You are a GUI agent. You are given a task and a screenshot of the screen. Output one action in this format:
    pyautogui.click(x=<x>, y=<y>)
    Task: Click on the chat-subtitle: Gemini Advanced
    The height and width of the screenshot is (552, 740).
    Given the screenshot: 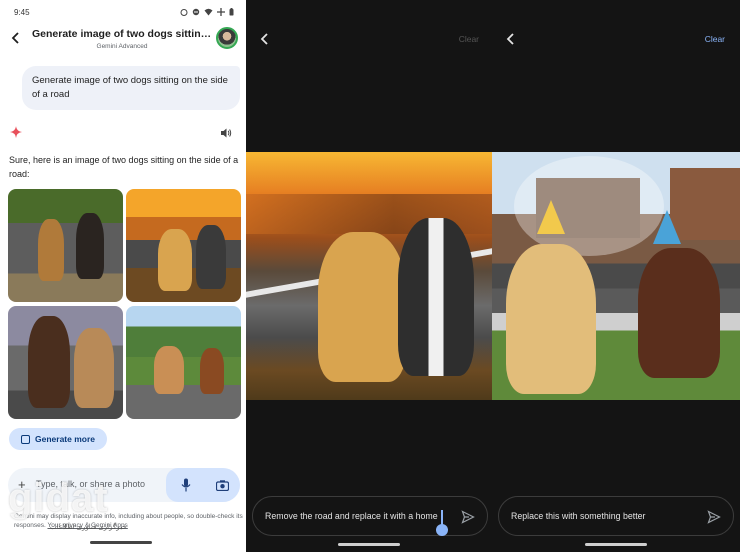 What is the action you would take?
    pyautogui.click(x=122, y=46)
    